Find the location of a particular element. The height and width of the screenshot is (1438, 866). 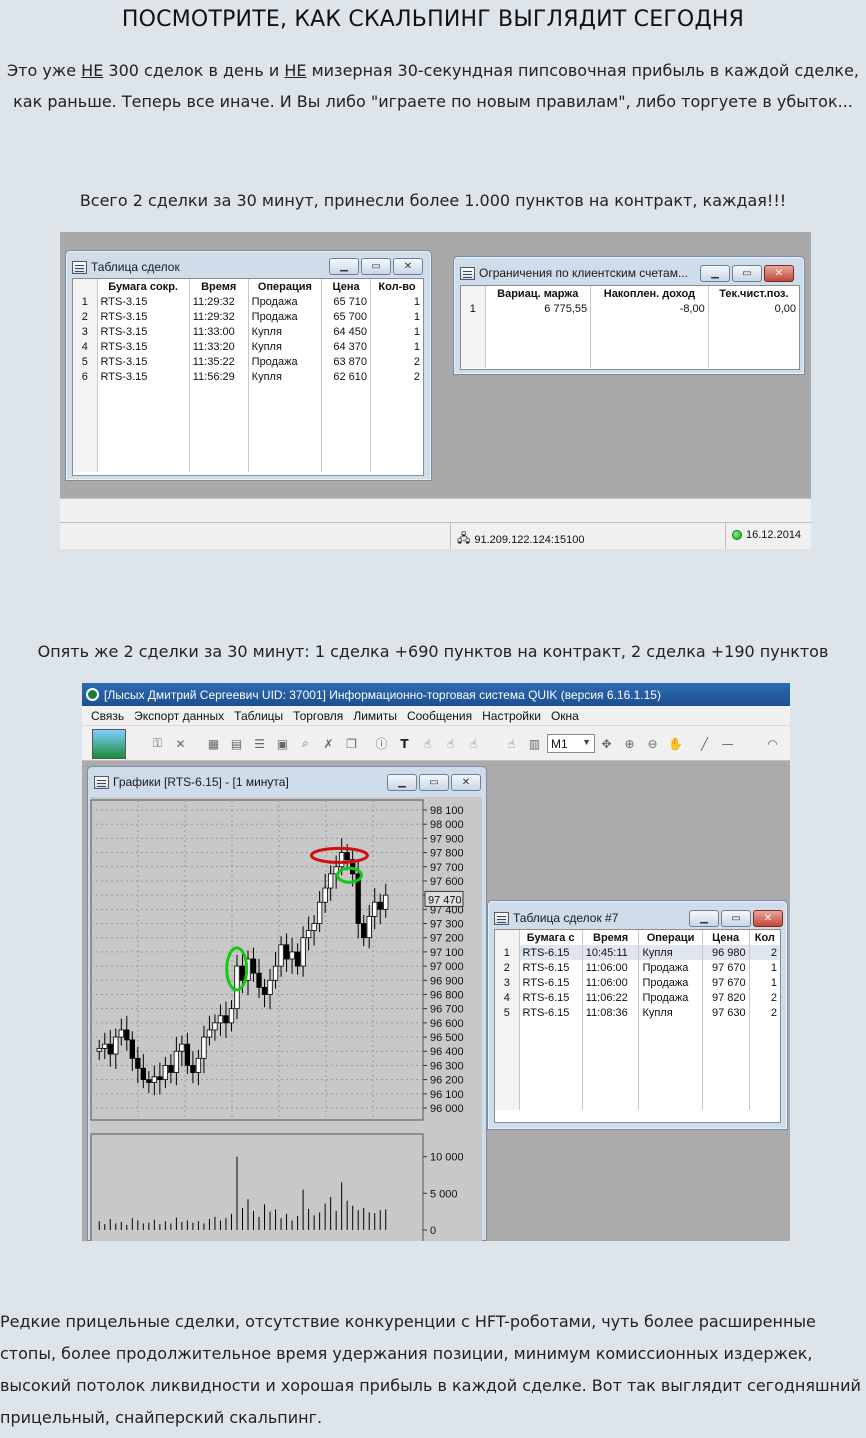

table-row: 5 RTS-6.15 11:08:36 Купля 97 630 2 is located at coordinates (637, 1012).